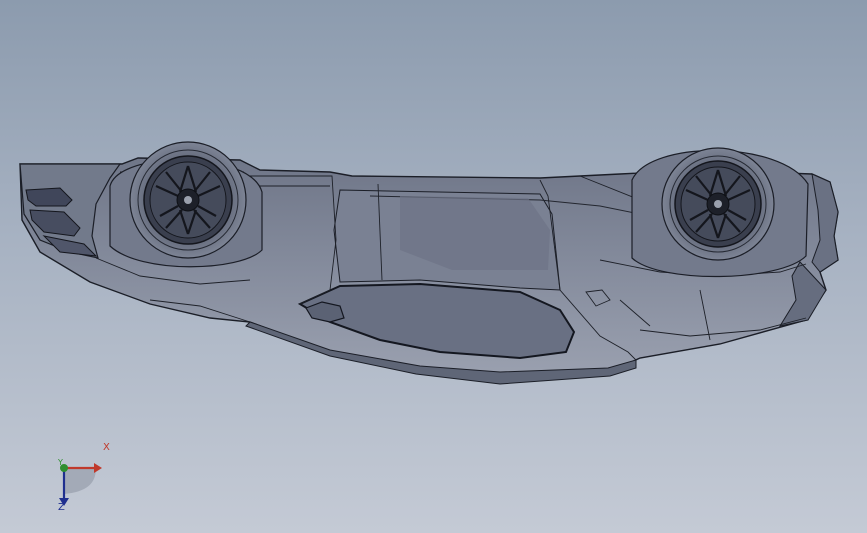 The image size is (867, 533). What do you see at coordinates (106, 447) in the screenshot?
I see `x-axis-label: X` at bounding box center [106, 447].